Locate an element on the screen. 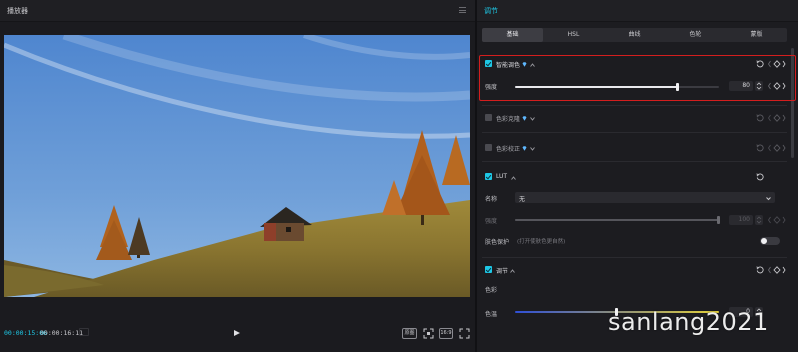 Image resolution: width=798 pixels, height=352 pixels. lut-intensity-input: 100 is located at coordinates (741, 220).